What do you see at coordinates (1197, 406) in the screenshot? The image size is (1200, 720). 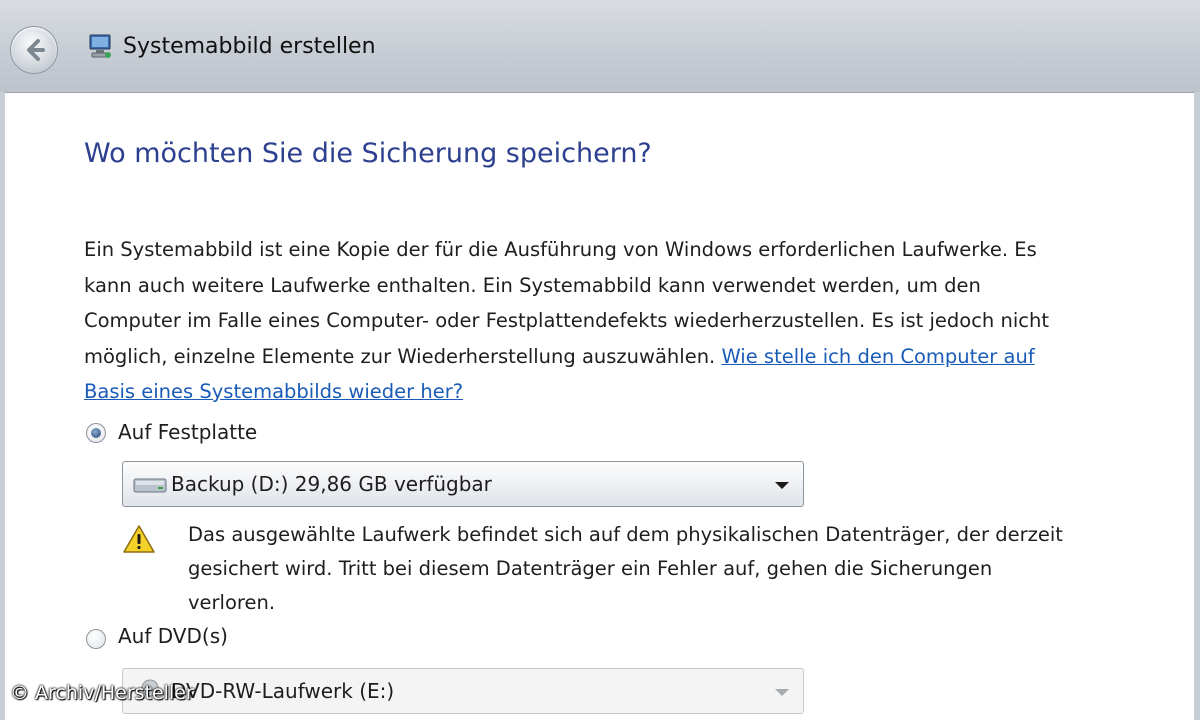 I see `window-border-right` at bounding box center [1197, 406].